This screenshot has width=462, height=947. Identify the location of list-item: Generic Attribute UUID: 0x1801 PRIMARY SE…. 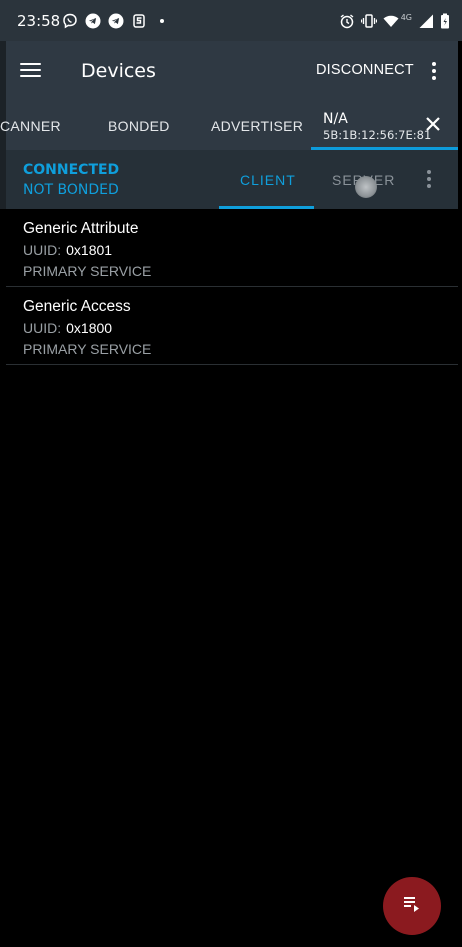
(232, 248).